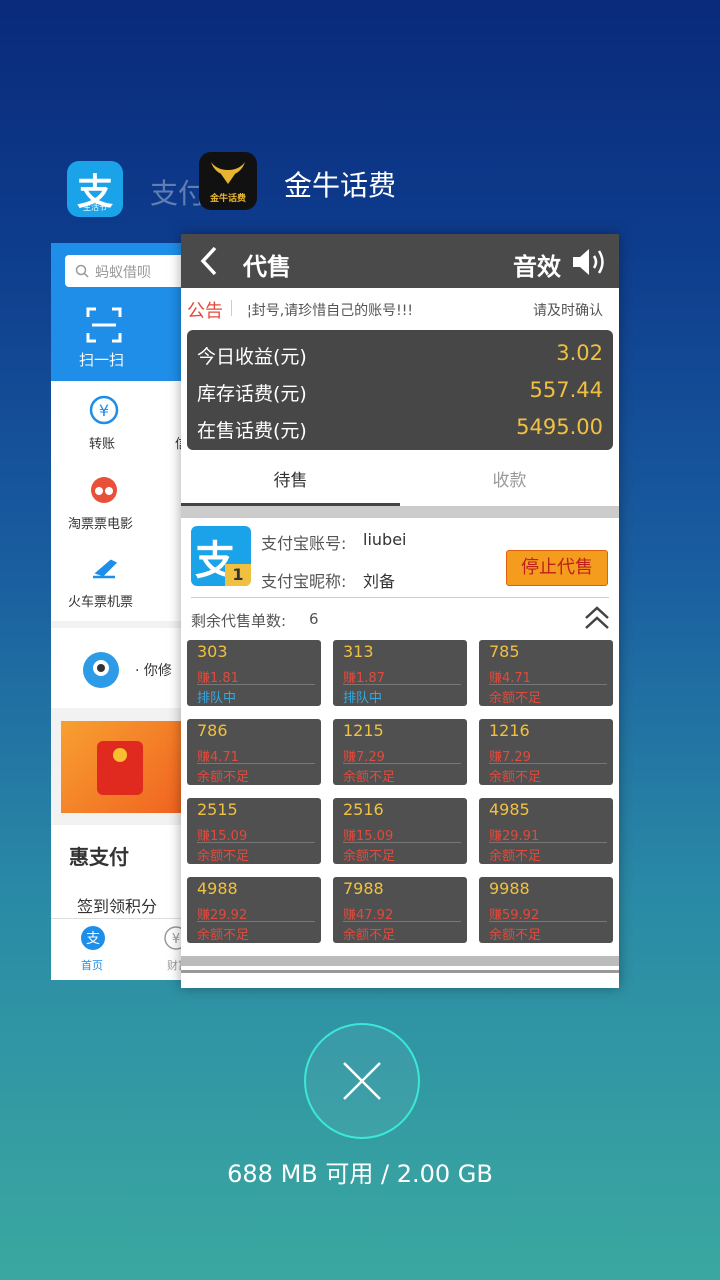 The width and height of the screenshot is (720, 1280). Describe the element at coordinates (212, 730) in the screenshot. I see `order-amount: 786` at that location.